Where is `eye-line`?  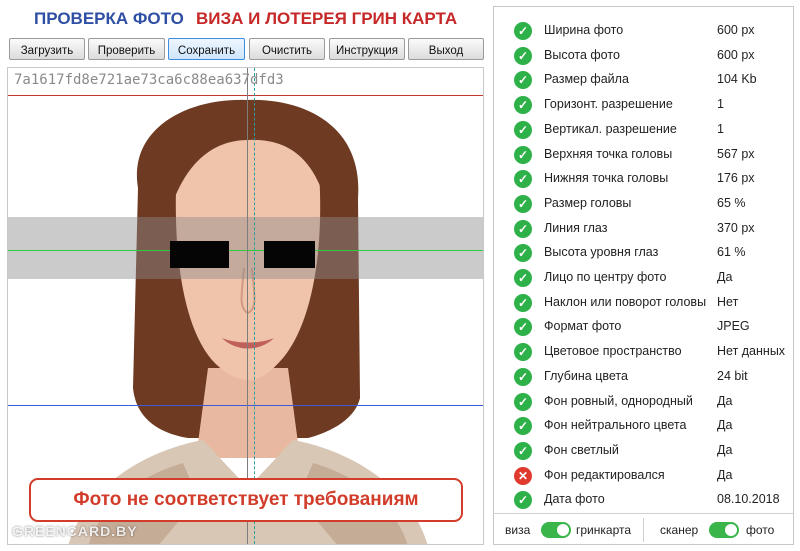 eye-line is located at coordinates (245, 250).